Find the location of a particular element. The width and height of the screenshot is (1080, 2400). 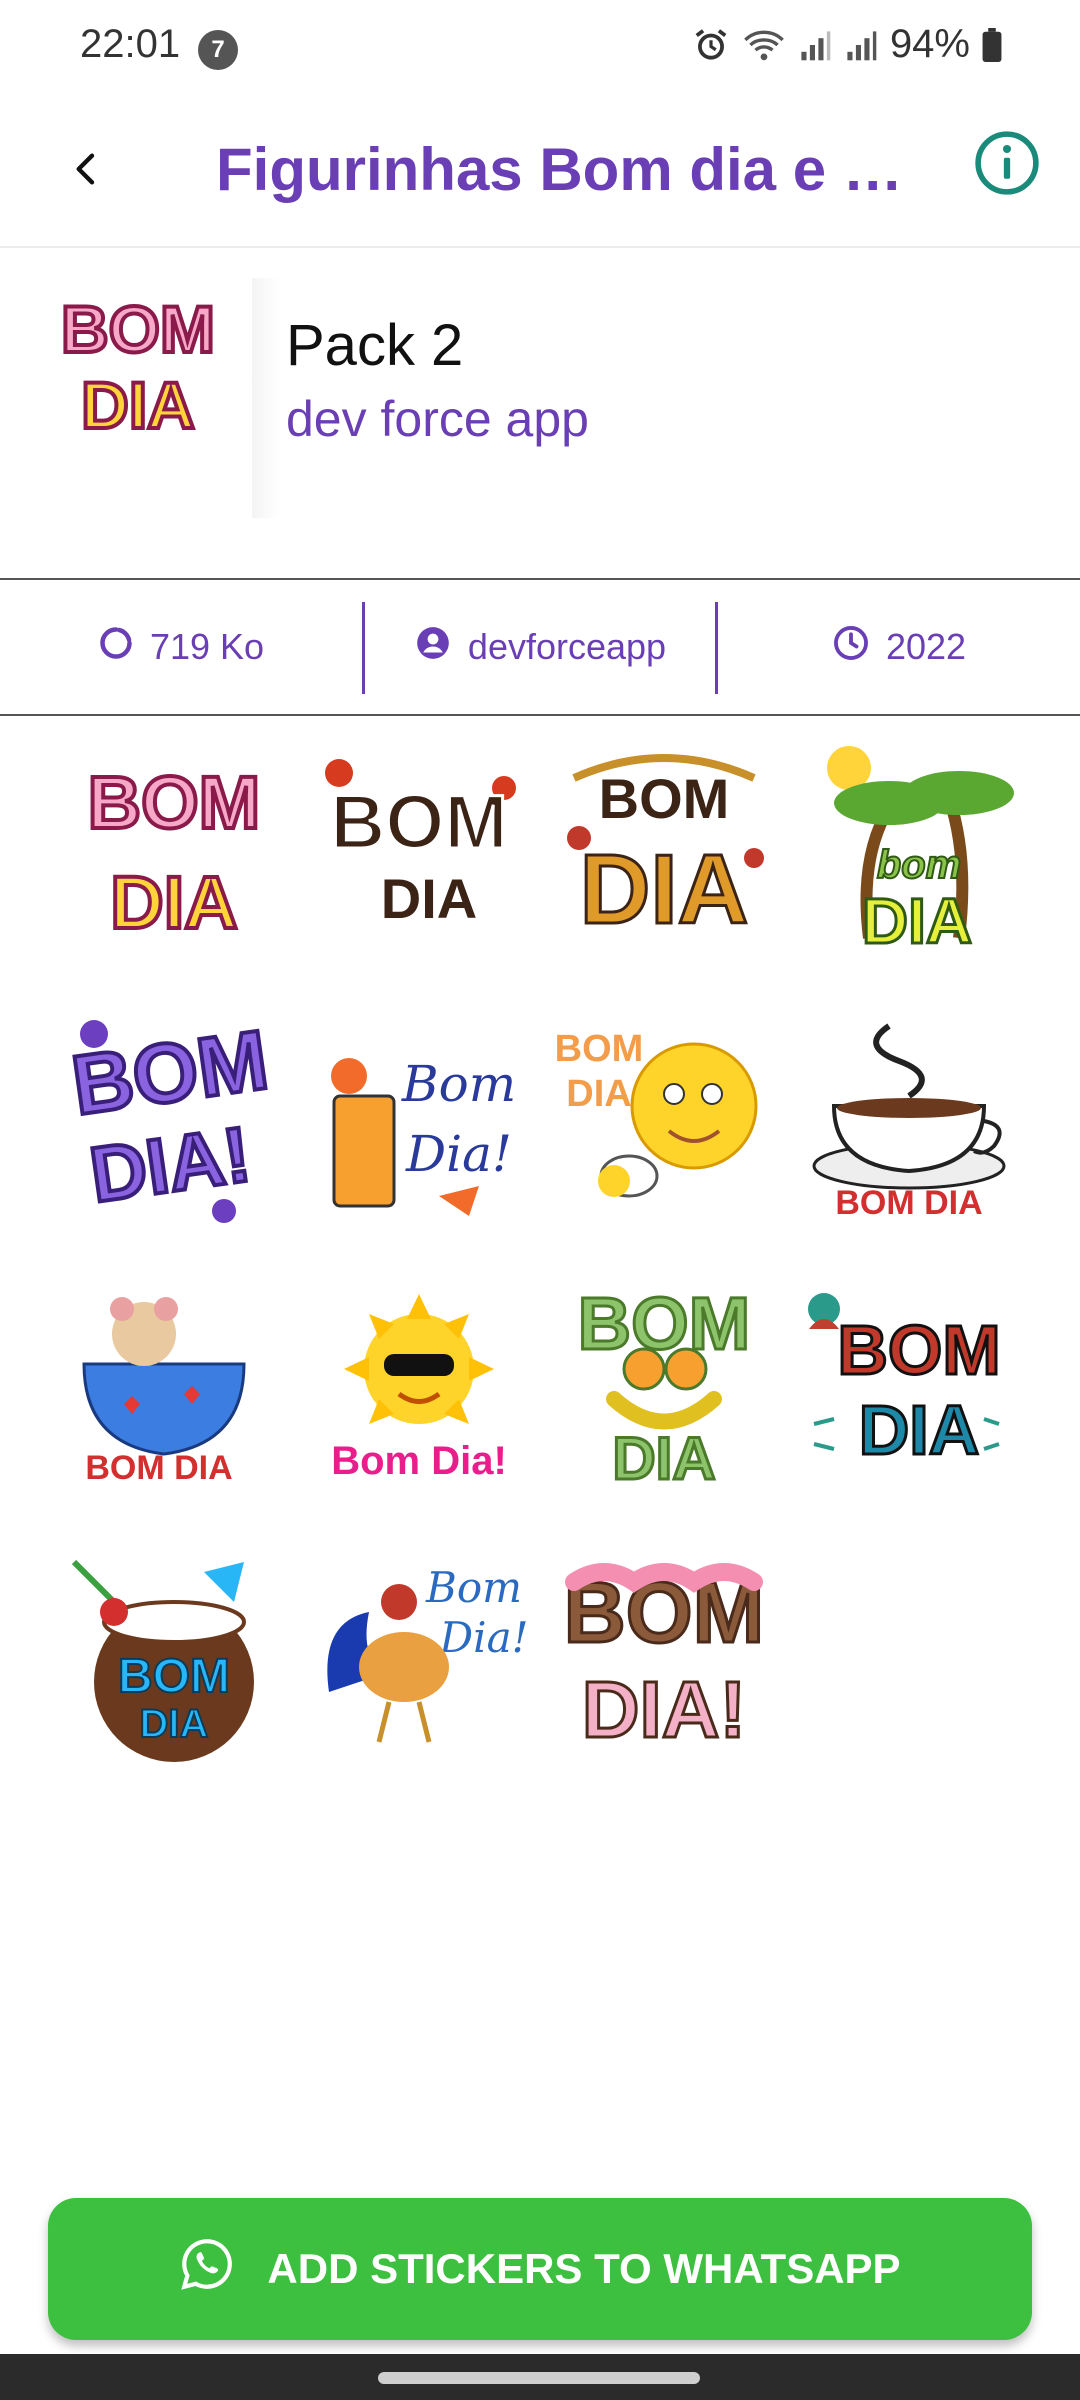

arrow-back-icon is located at coordinates (87, 171).